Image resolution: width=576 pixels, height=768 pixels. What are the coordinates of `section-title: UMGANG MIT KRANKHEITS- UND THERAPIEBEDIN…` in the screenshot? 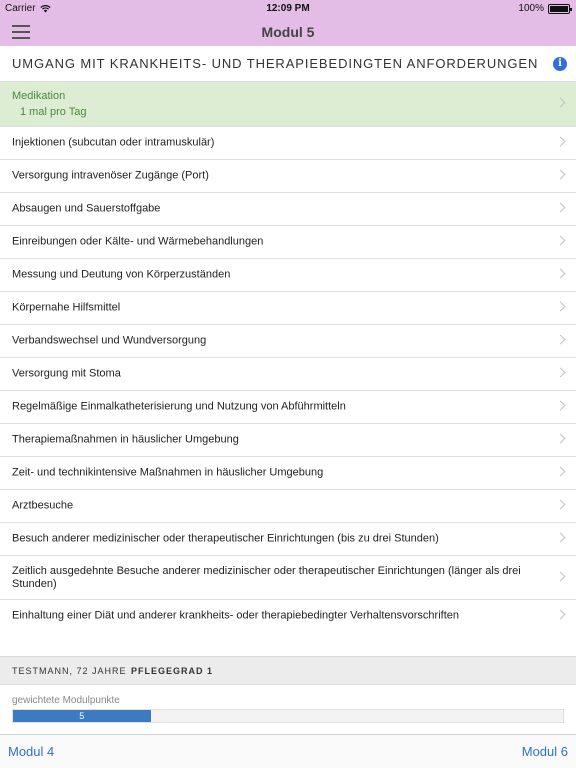 It's located at (275, 63).